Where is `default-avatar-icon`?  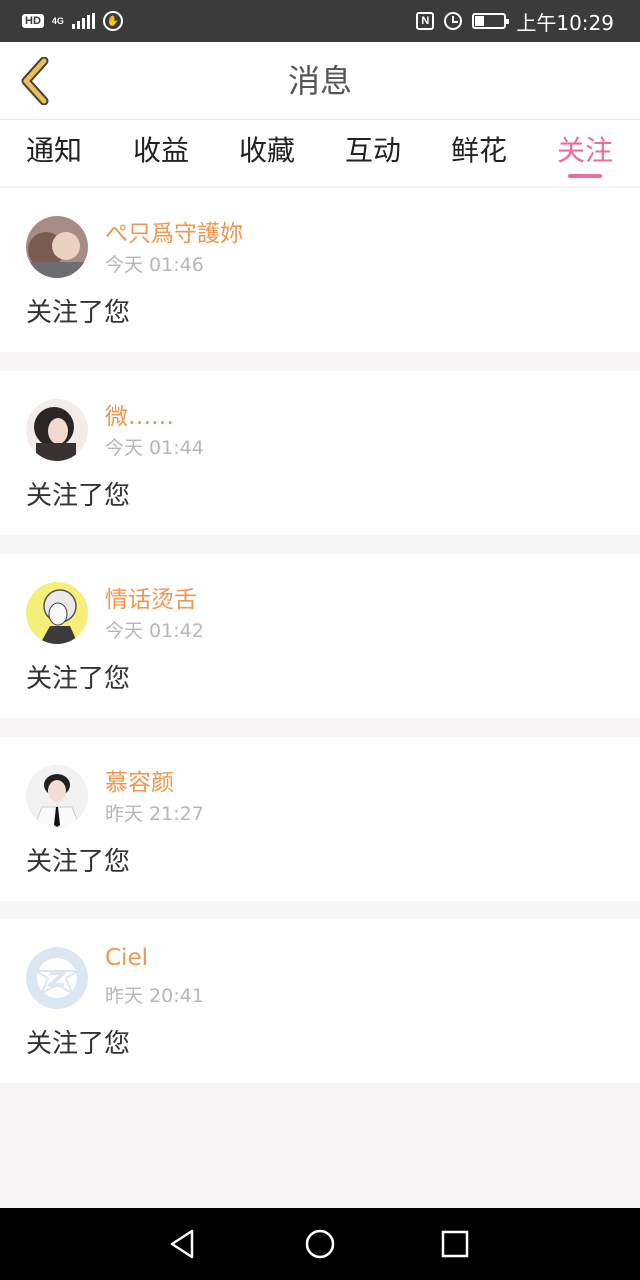 default-avatar-icon is located at coordinates (57, 978).